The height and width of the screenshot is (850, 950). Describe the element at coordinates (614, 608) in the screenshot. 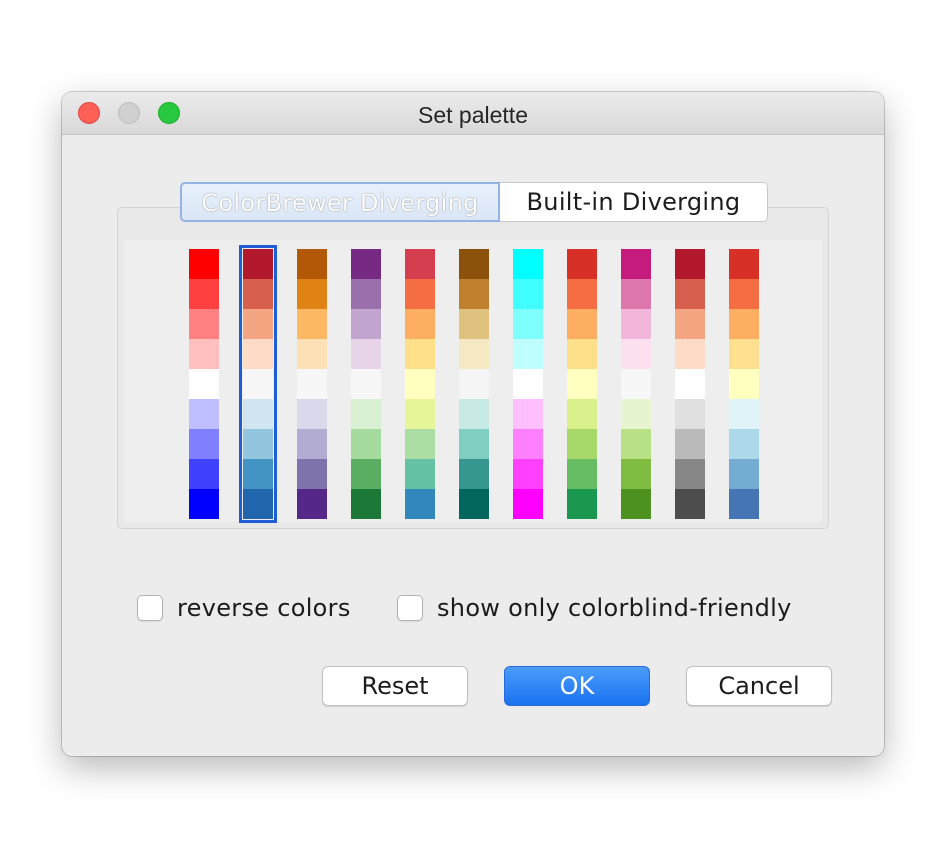

I see `colorblind-friendly-label: show only colorblind-friendly` at that location.